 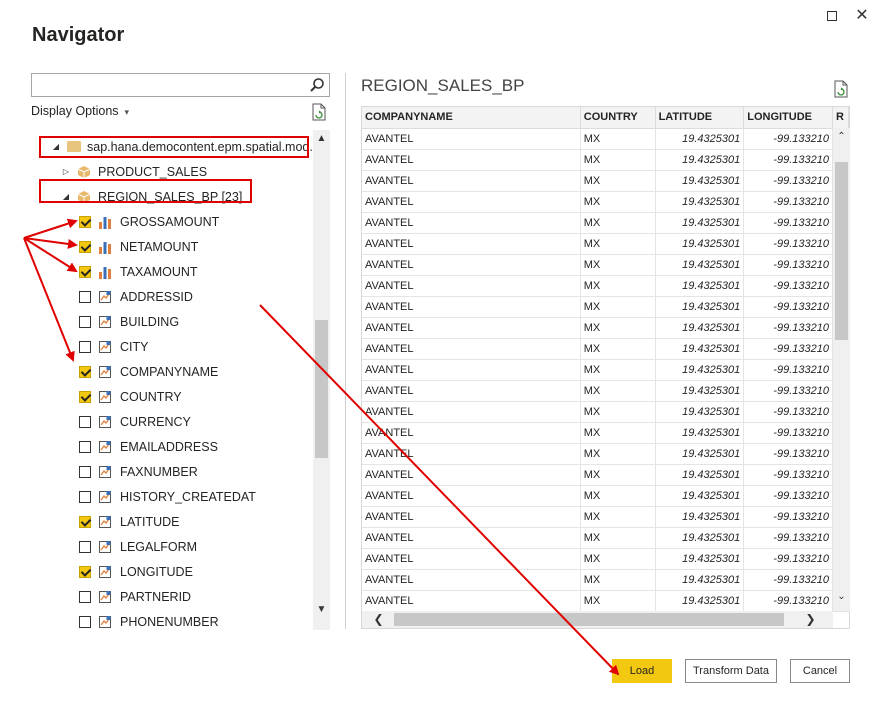 I want to click on scroll-down-icon: ▼, so click(x=321, y=609).